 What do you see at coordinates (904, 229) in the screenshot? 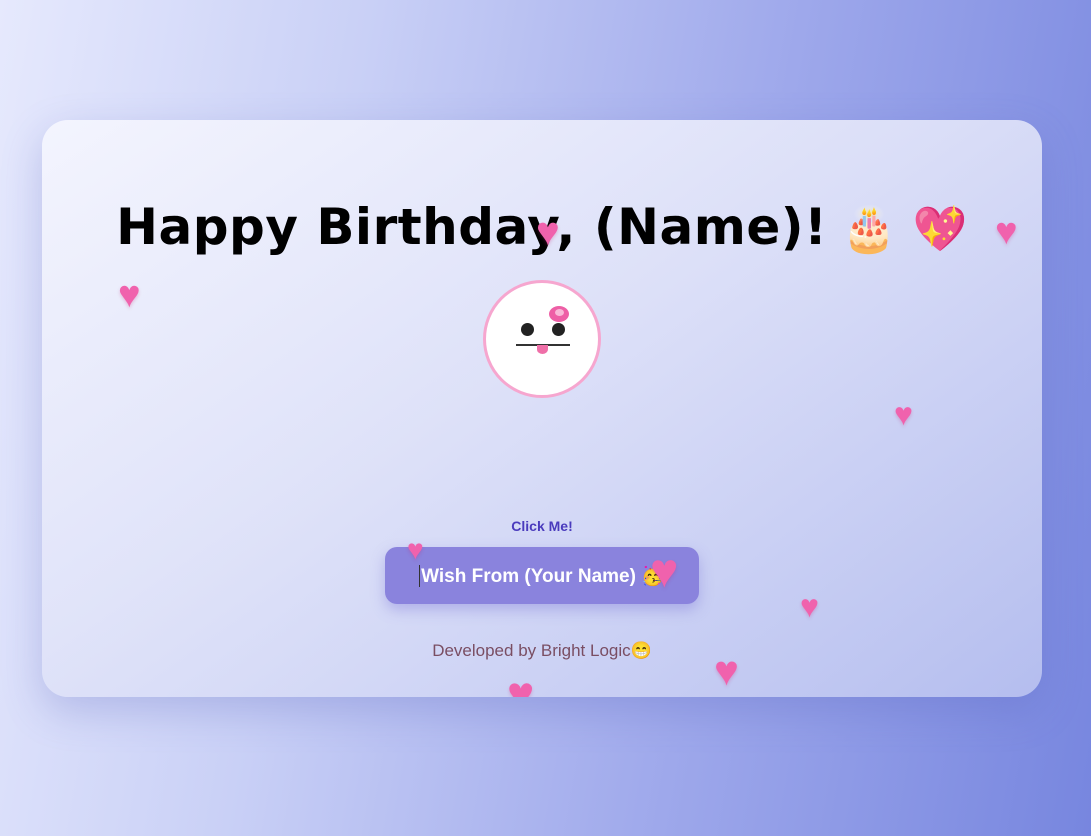
I see `cake-sparkle-heart-icon: 🎂 💖` at bounding box center [904, 229].